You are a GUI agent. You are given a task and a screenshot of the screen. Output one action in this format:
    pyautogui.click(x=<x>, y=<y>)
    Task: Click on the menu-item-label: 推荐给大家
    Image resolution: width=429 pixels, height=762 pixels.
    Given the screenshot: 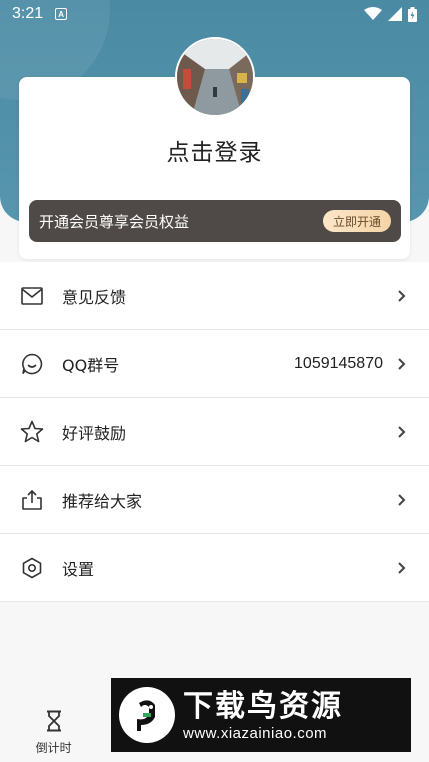 What is the action you would take?
    pyautogui.click(x=102, y=501)
    